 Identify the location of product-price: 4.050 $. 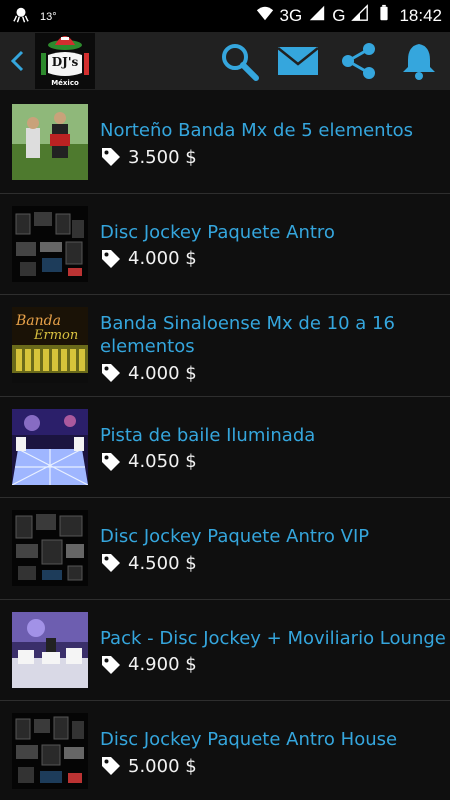
(148, 462).